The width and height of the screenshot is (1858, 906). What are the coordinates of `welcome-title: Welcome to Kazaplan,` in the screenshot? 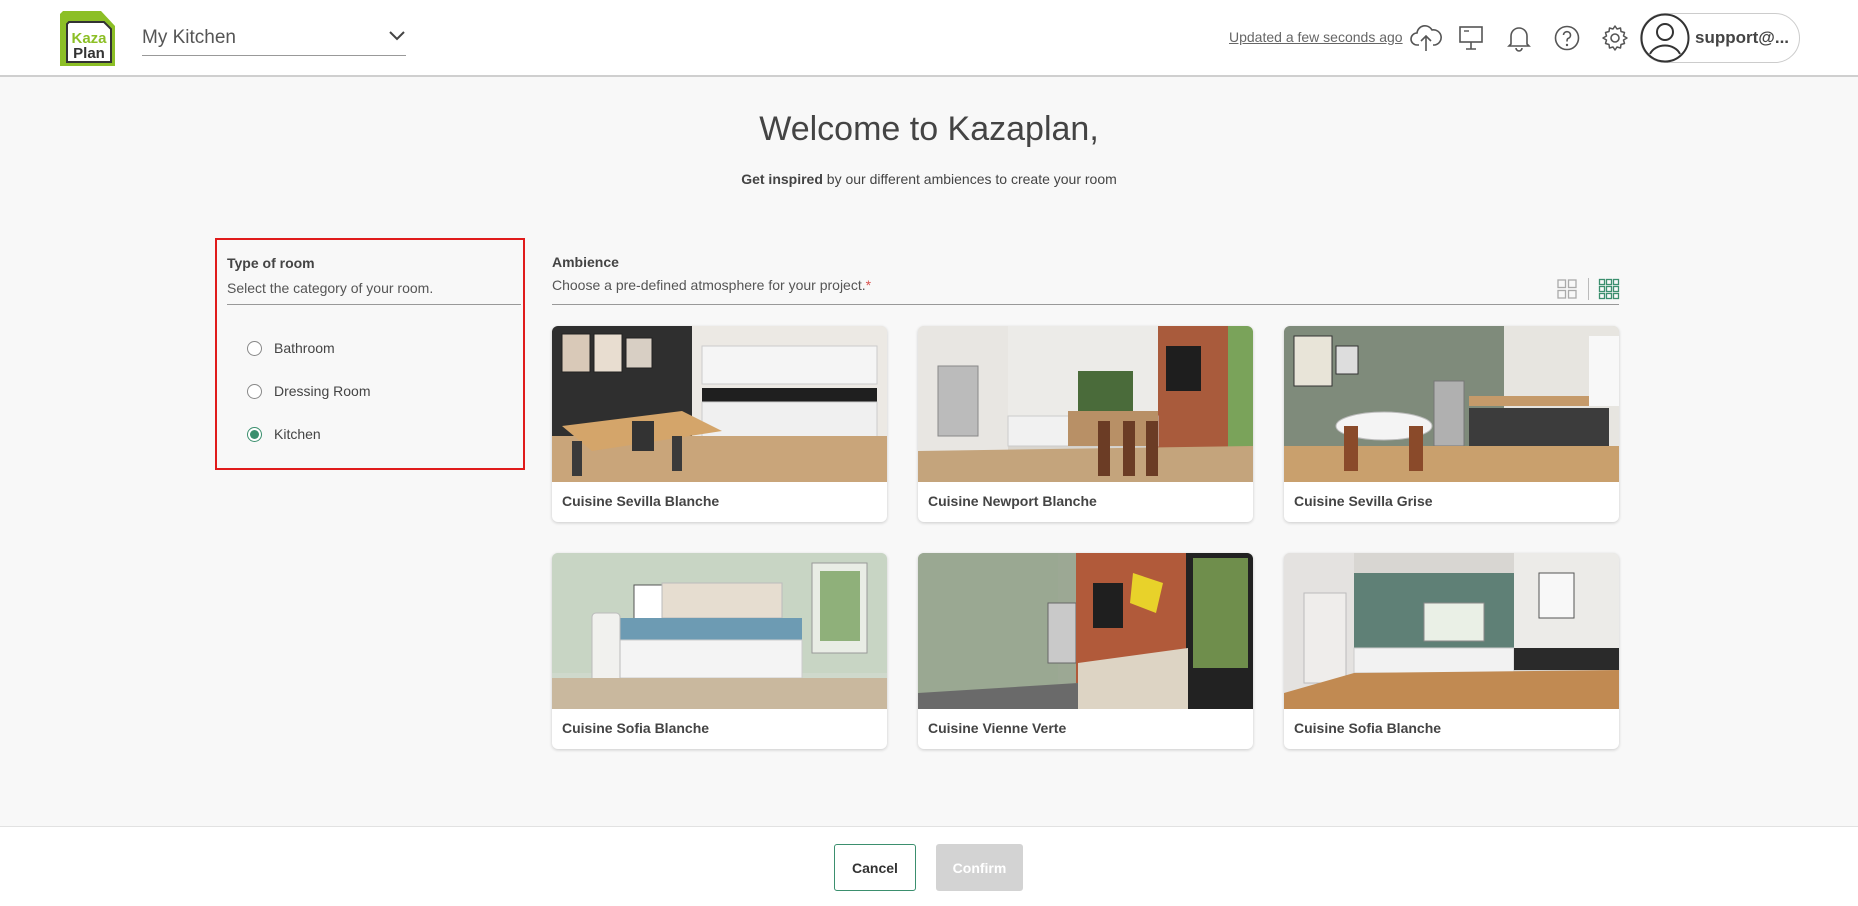 It's located at (929, 129).